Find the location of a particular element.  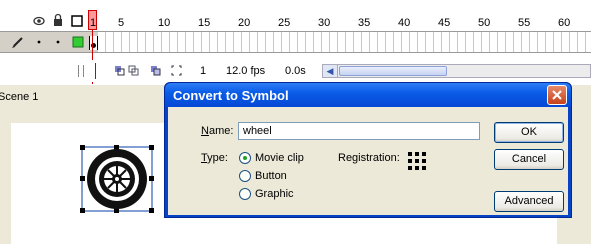

lock-dot is located at coordinates (58, 42).